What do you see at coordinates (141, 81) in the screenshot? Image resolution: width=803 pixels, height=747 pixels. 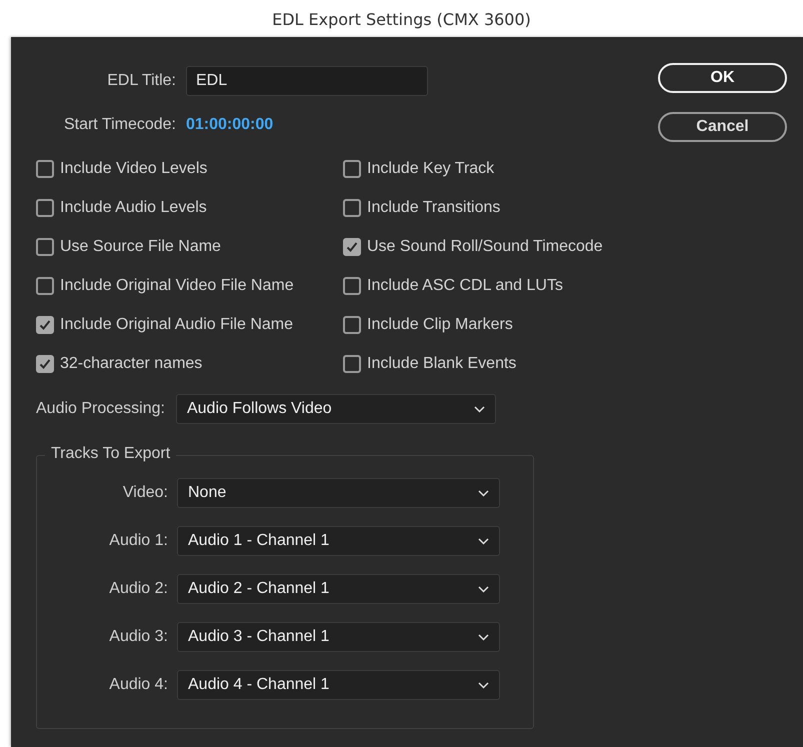 I see `field-label: EDL Title:` at bounding box center [141, 81].